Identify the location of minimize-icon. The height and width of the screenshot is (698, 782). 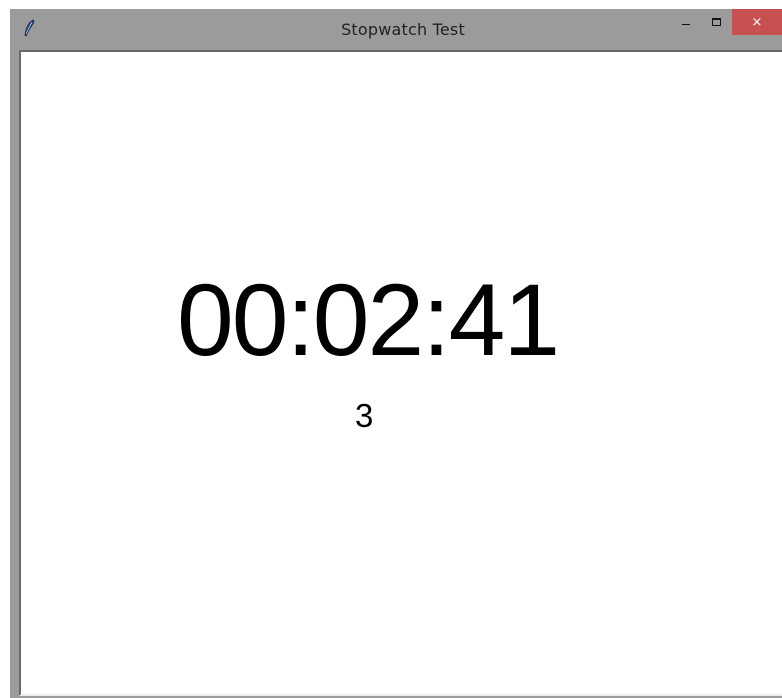
(685, 24).